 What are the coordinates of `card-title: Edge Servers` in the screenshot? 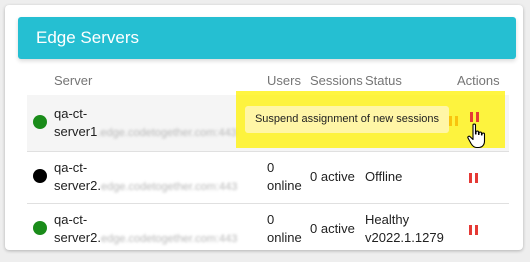 It's located at (87, 37).